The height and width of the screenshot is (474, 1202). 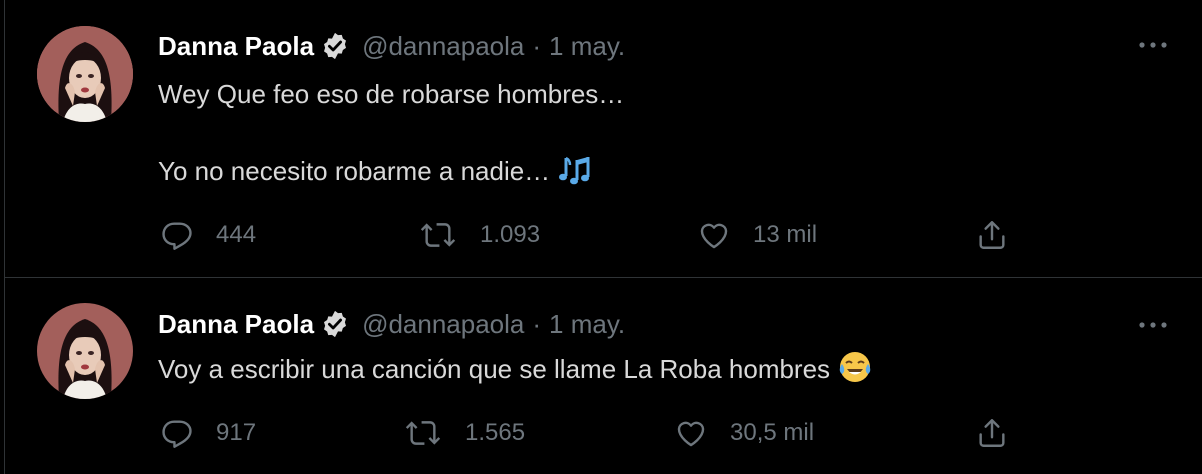 I want to click on reply-count: 444, so click(x=236, y=234).